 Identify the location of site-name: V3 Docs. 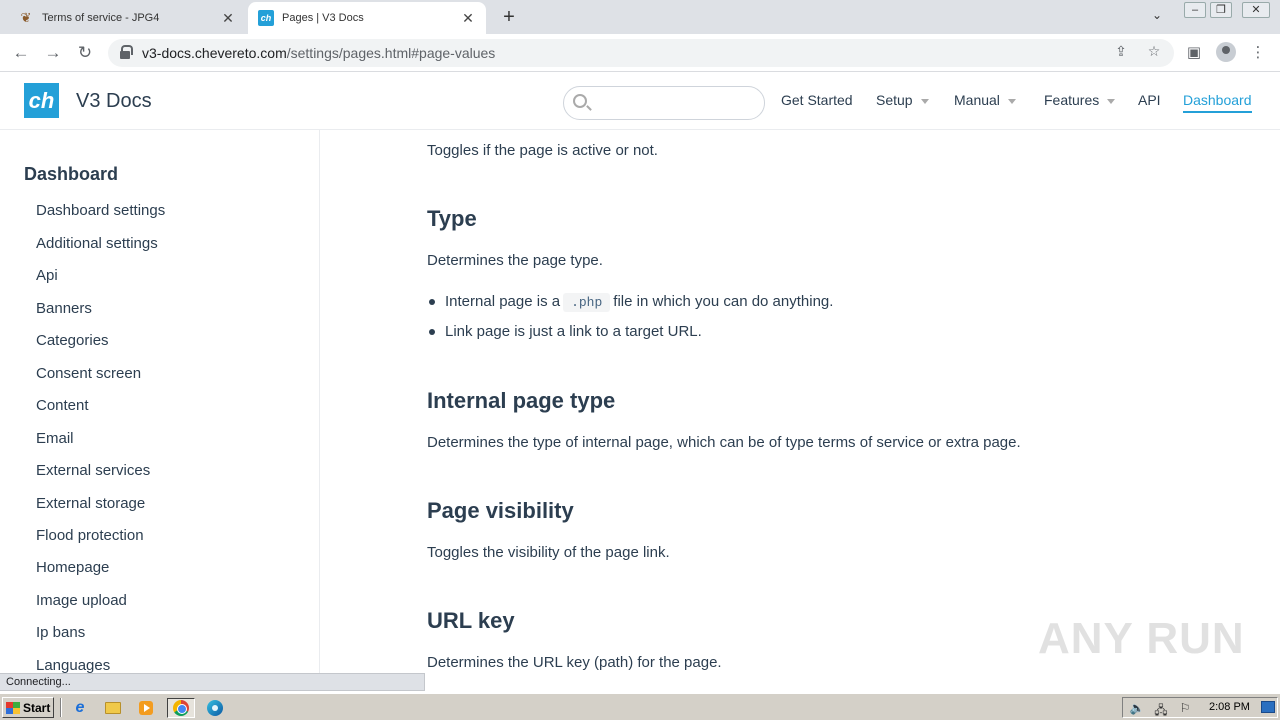
(114, 101).